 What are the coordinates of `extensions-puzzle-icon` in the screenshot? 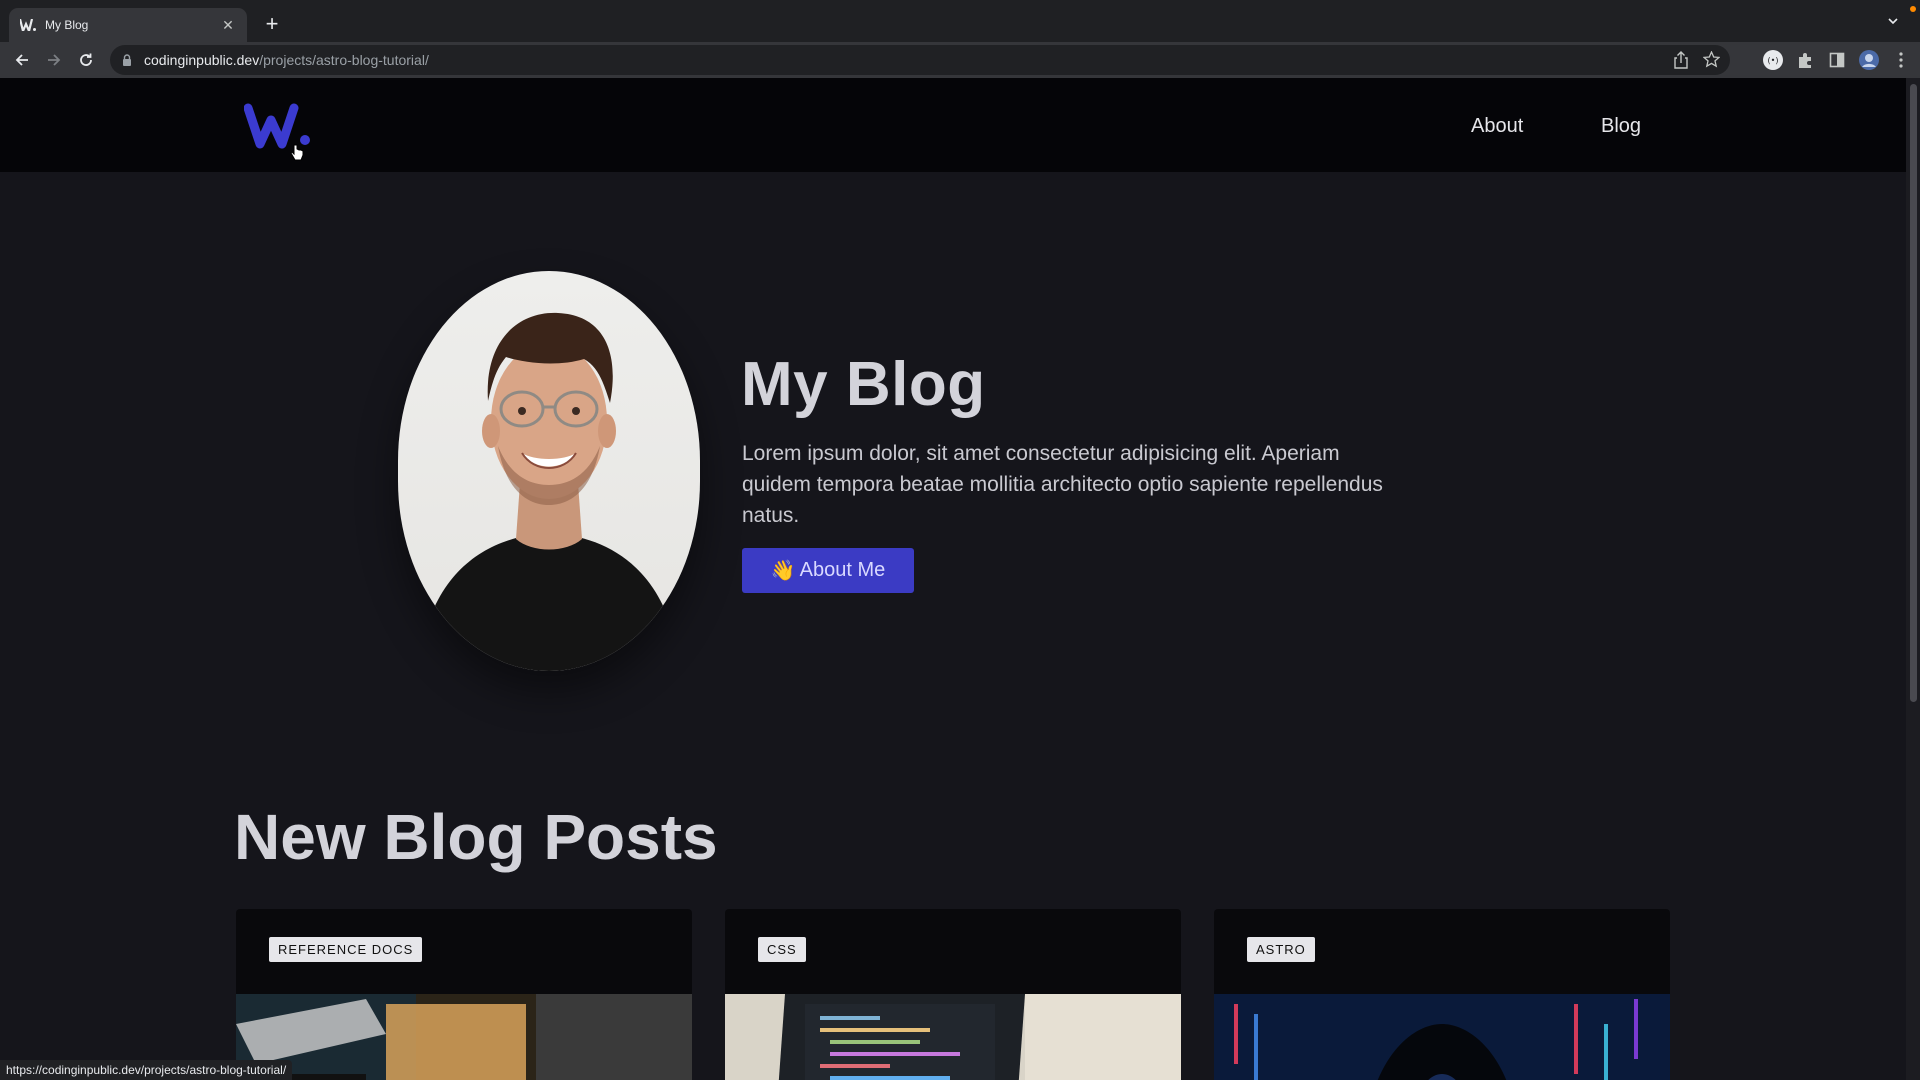 It's located at (1805, 60).